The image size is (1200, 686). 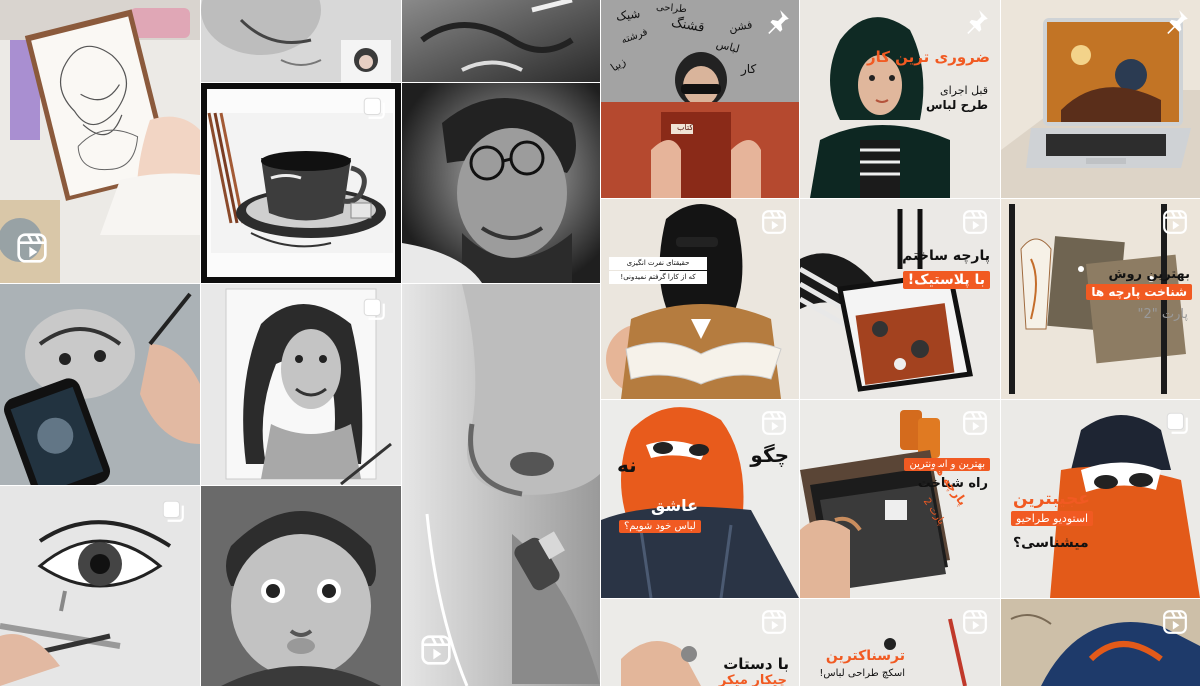 I want to click on scarf-caption-highlight: لباس خود شویم؟, so click(x=660, y=526).